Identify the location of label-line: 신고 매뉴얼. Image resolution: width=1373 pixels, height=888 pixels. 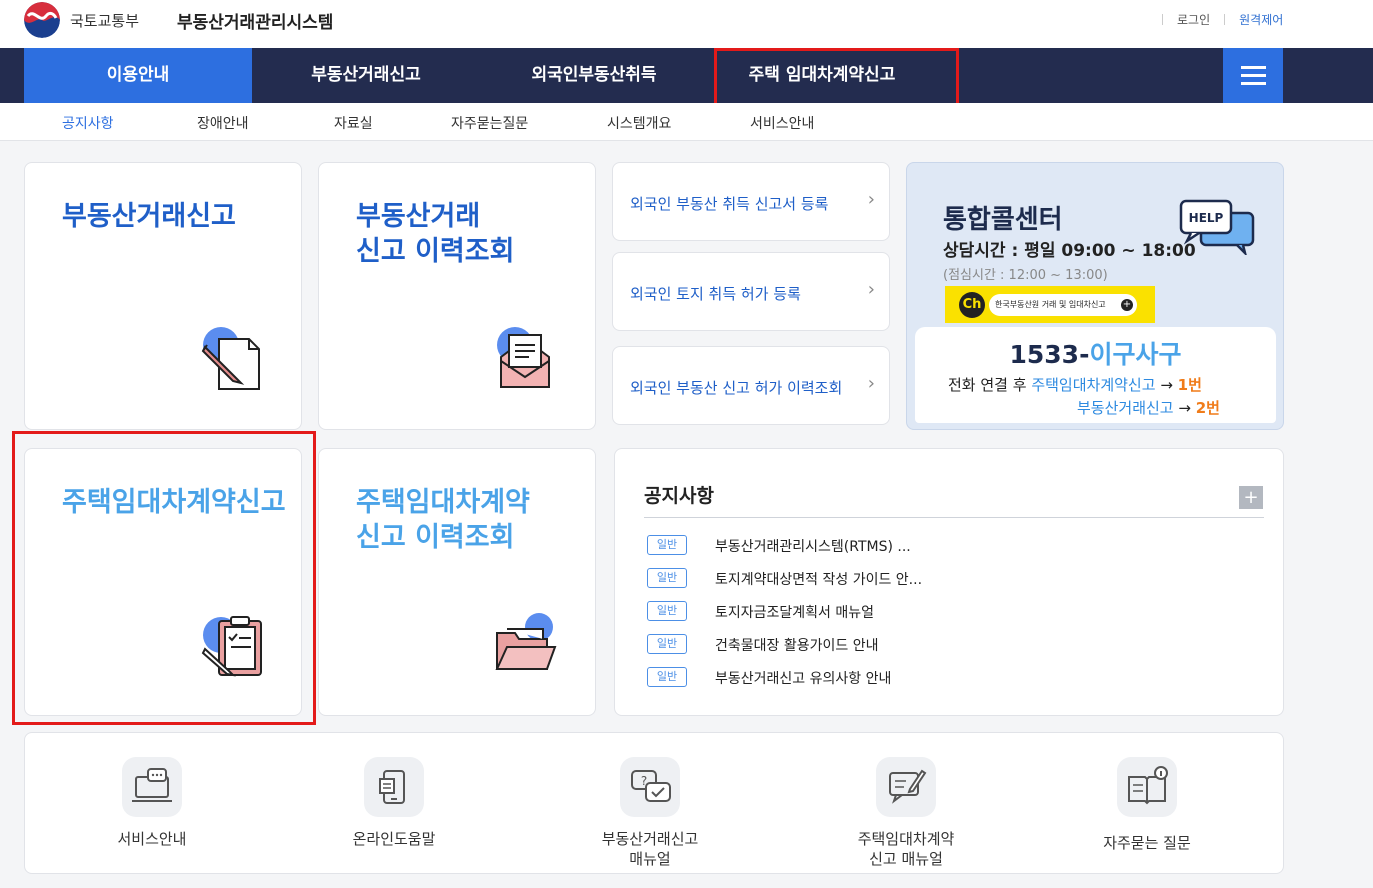
(906, 859).